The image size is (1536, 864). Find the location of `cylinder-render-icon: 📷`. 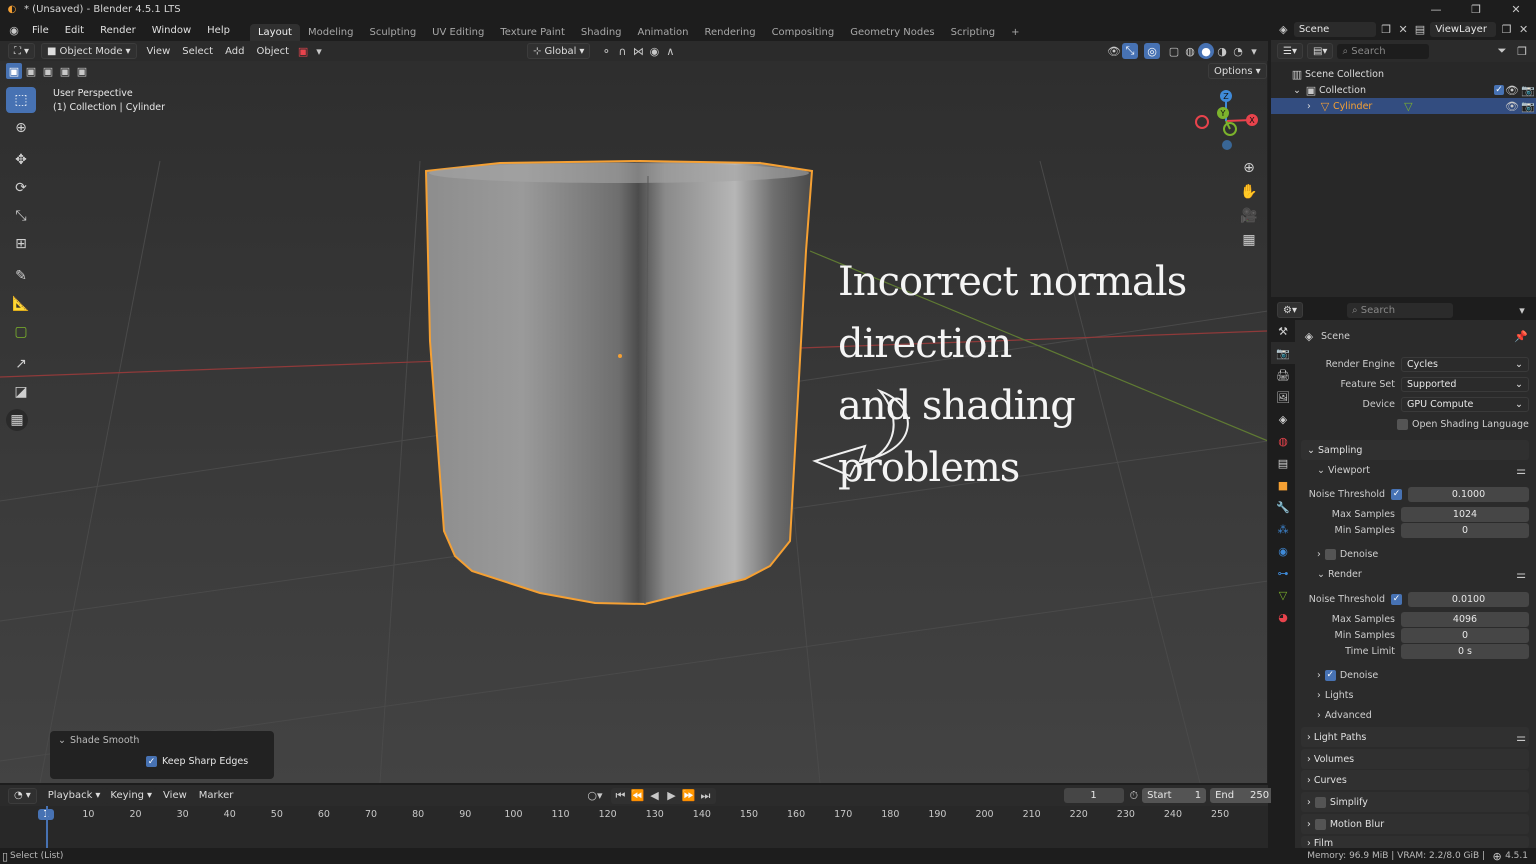

cylinder-render-icon: 📷 is located at coordinates (1528, 106).